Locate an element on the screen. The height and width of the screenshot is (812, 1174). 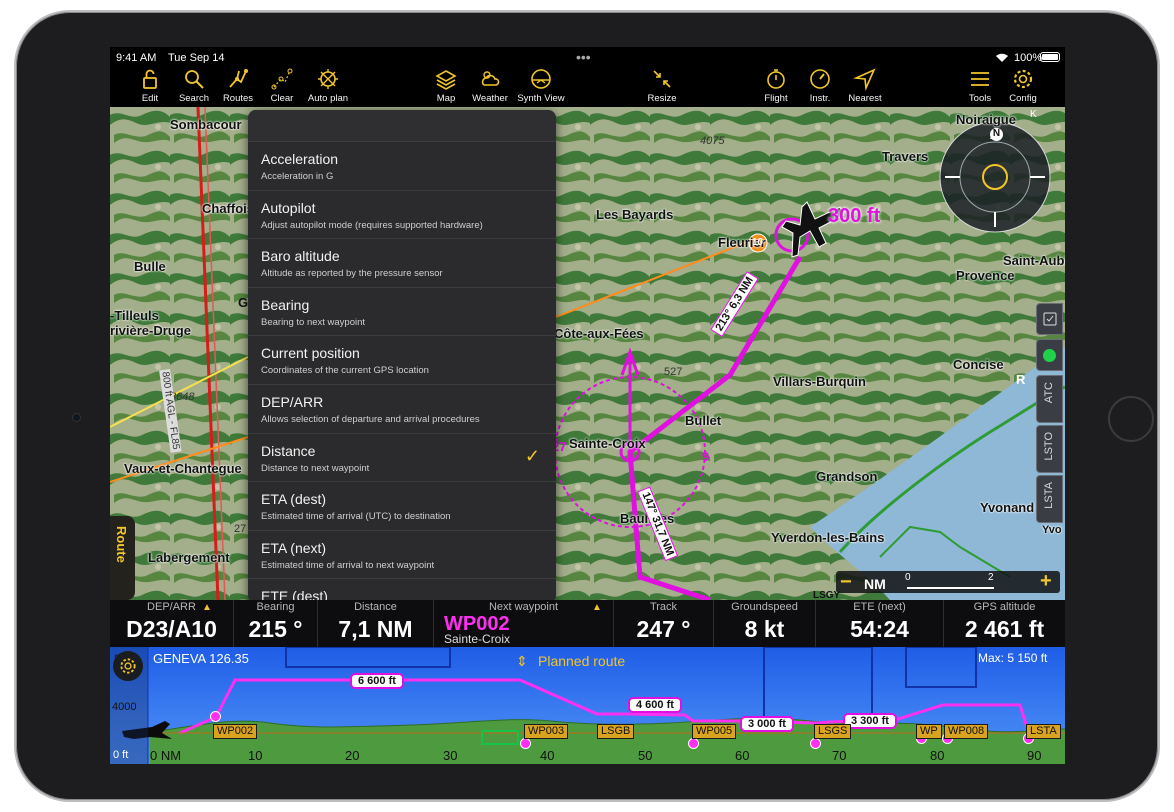
status-indicator-button is located at coordinates (1049, 355).